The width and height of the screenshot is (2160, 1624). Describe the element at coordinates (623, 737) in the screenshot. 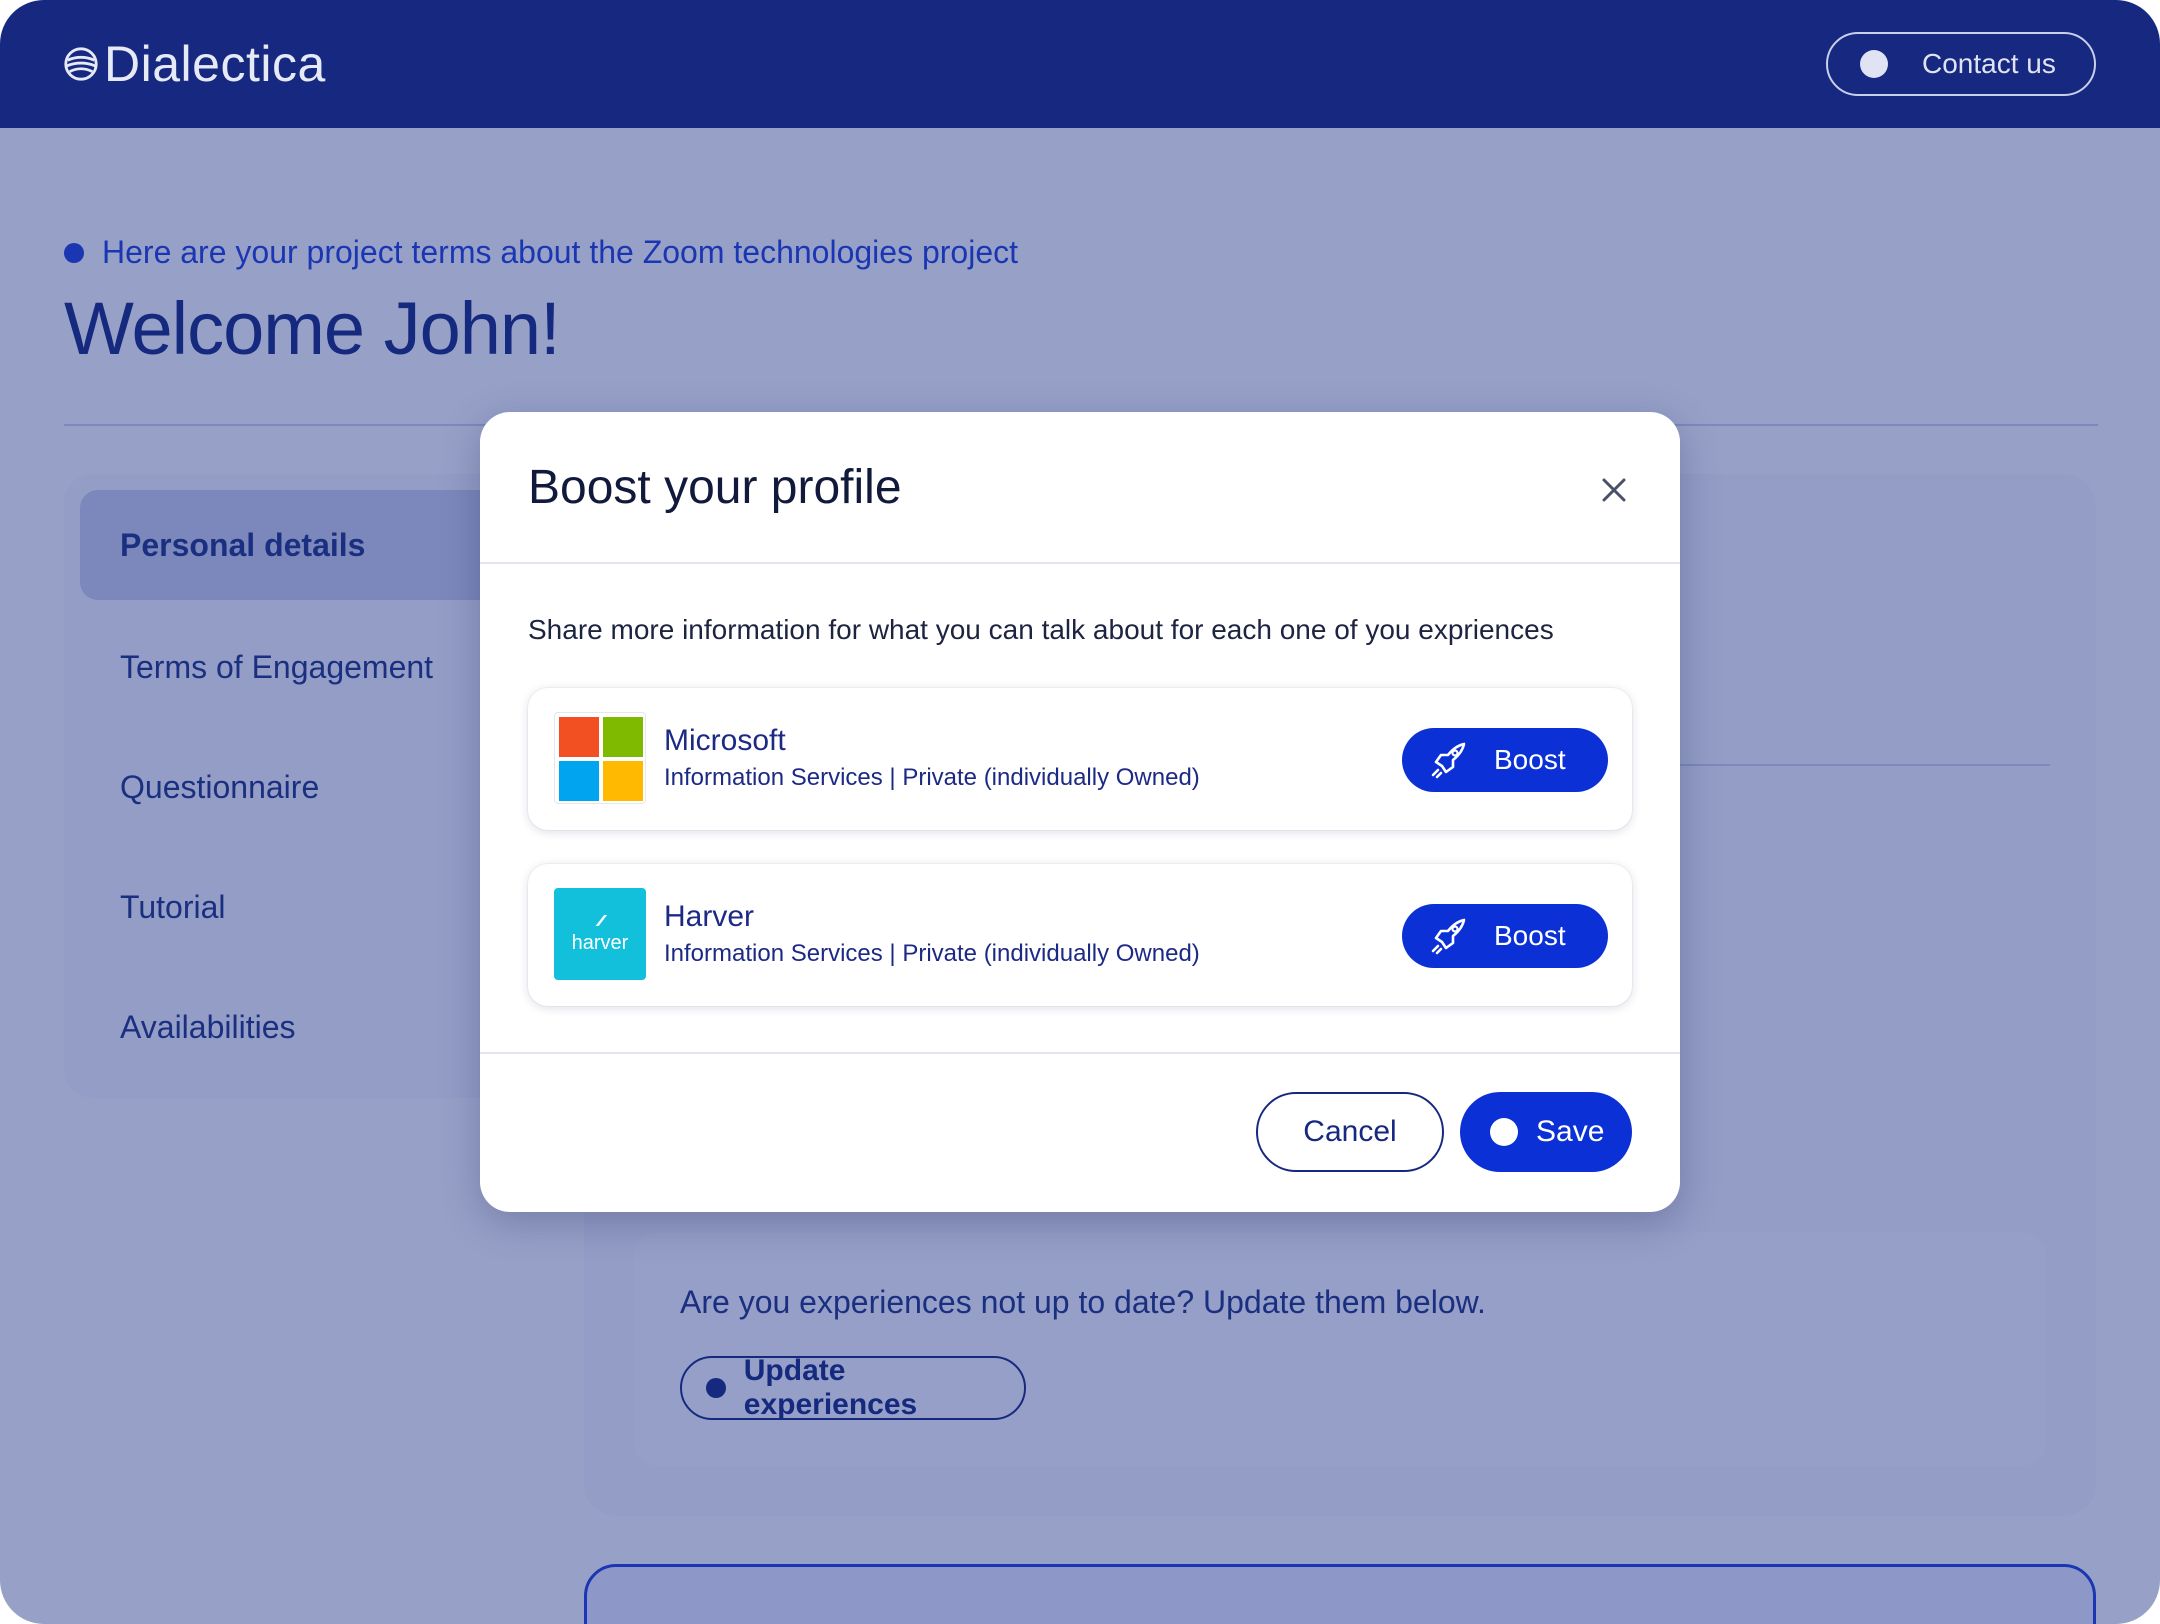

I see `ms-logo-green-square` at that location.